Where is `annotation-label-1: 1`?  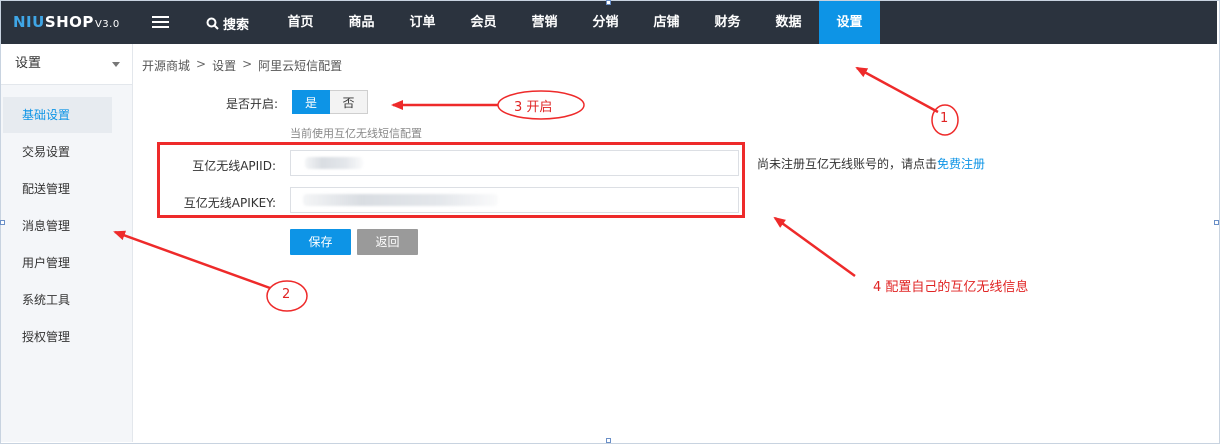 annotation-label-1: 1 is located at coordinates (944, 118).